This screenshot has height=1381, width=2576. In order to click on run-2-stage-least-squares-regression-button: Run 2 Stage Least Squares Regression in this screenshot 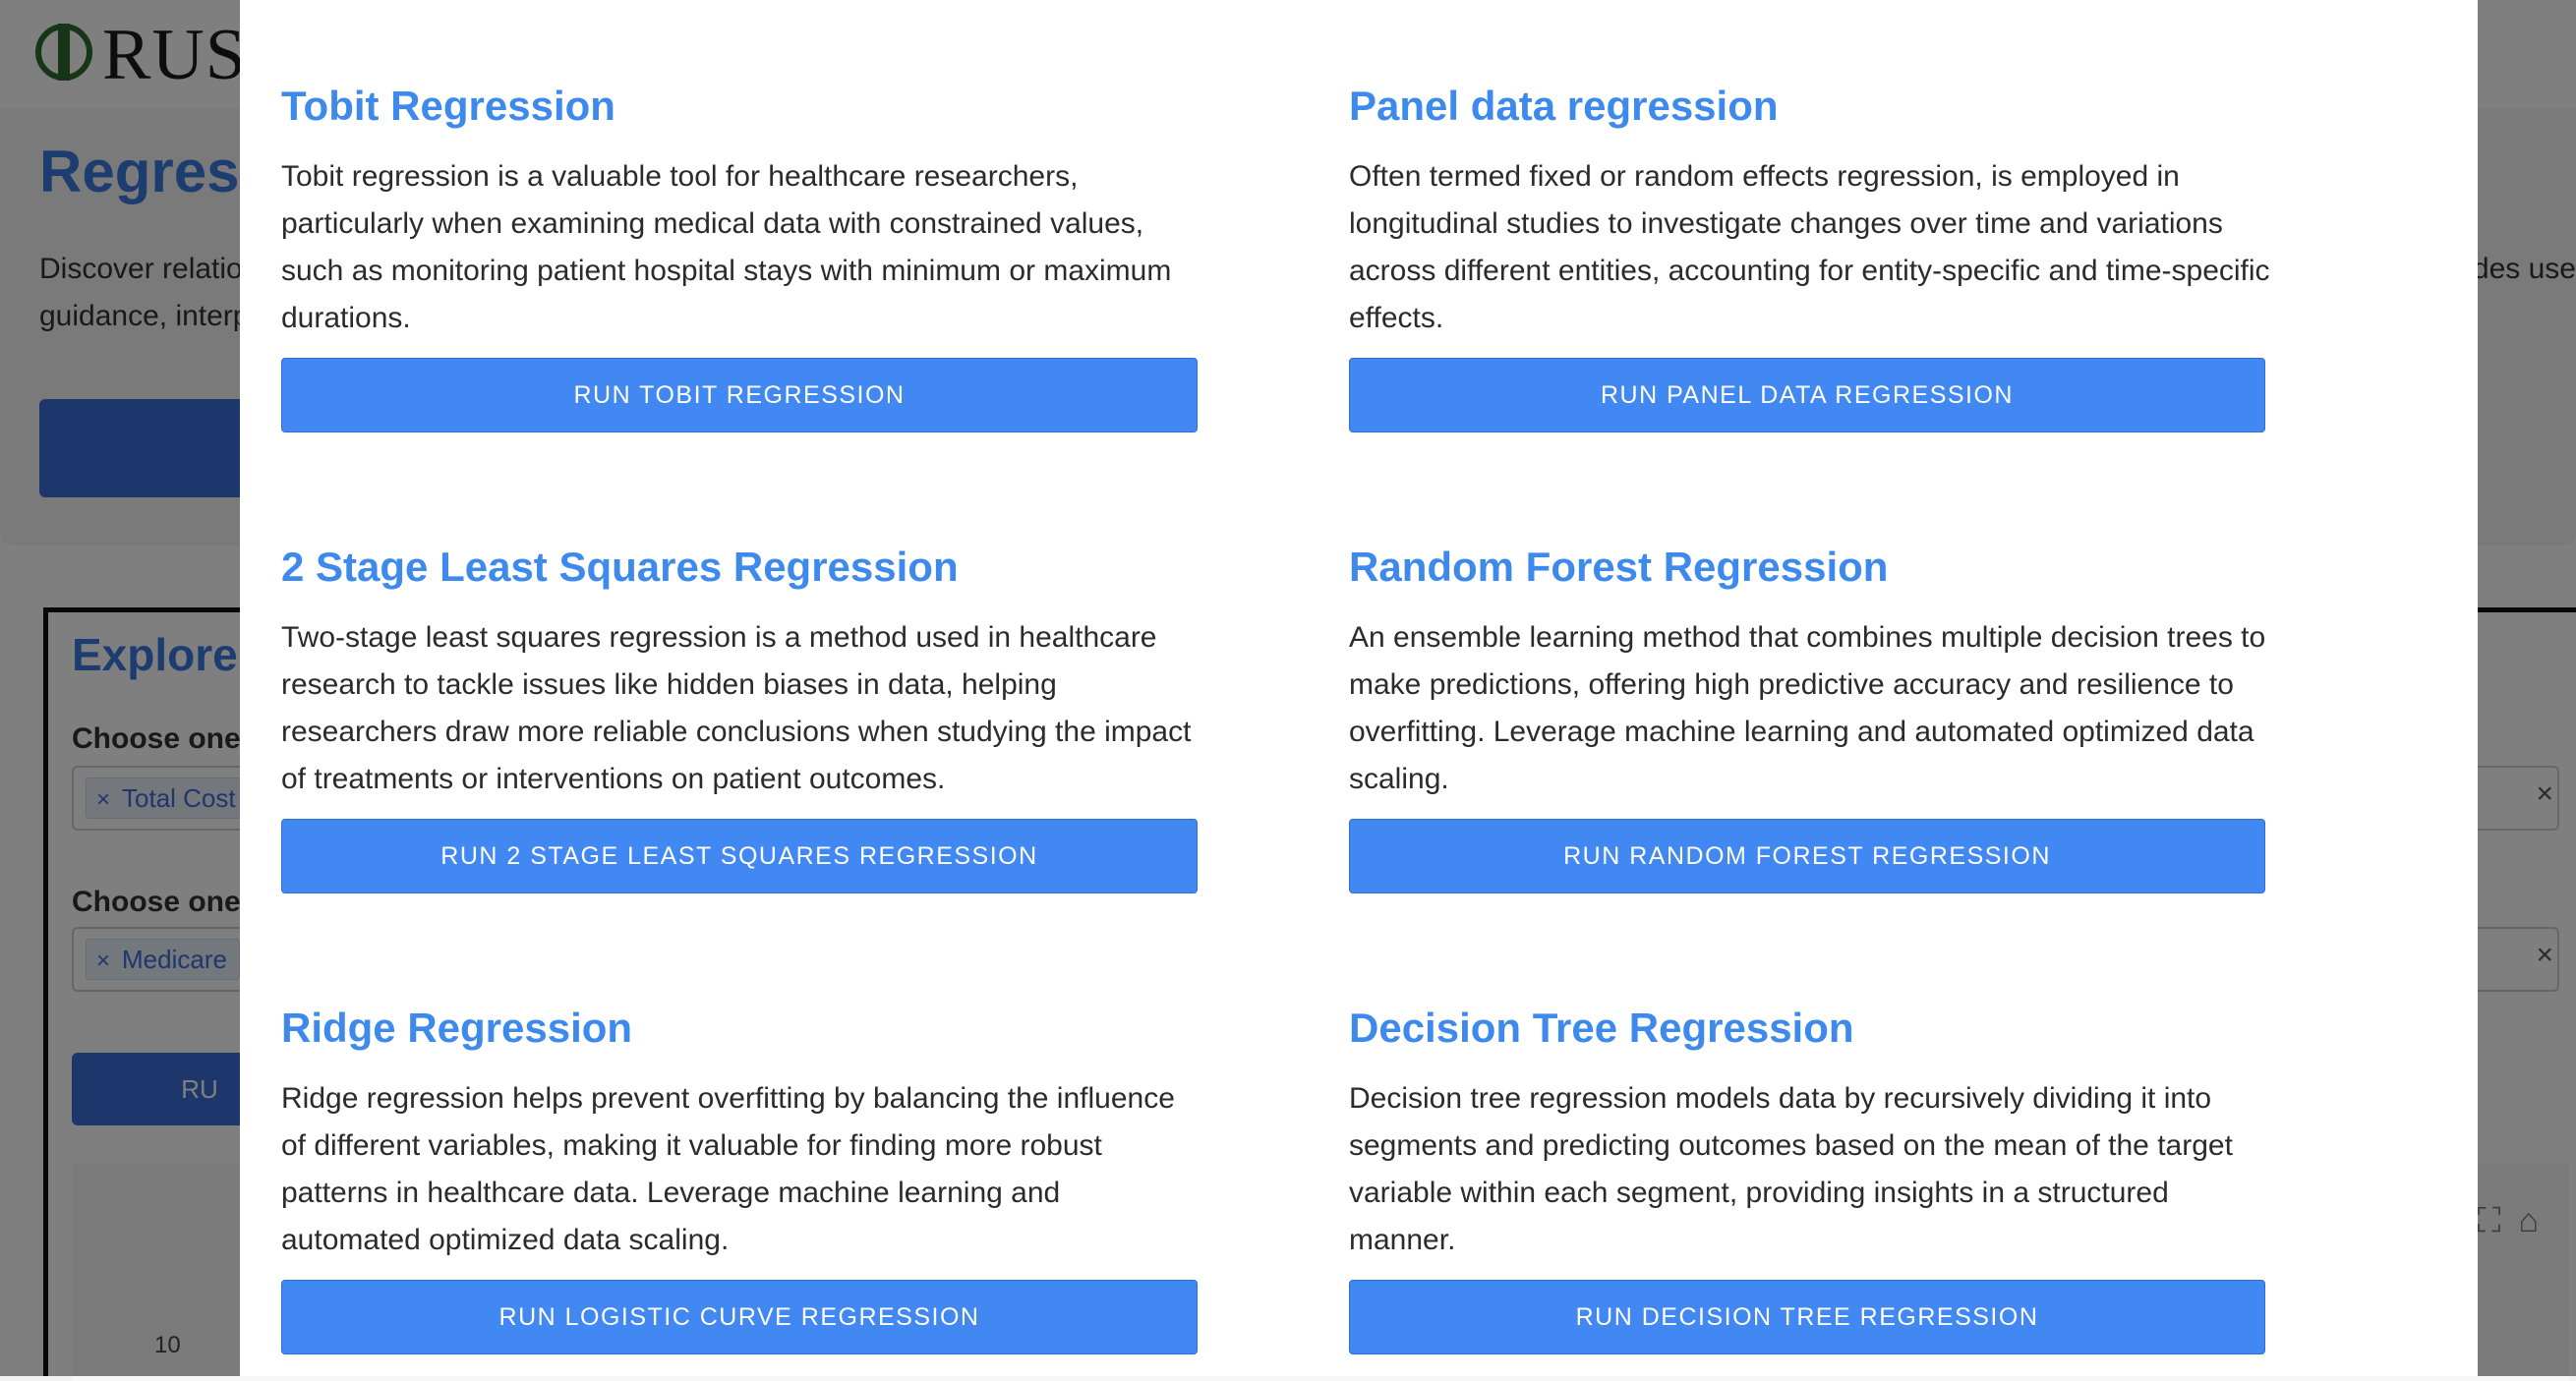, I will do `click(739, 856)`.